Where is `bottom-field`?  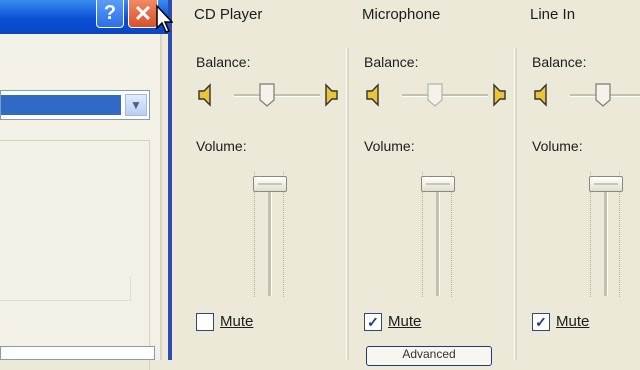
bottom-field is located at coordinates (77, 353).